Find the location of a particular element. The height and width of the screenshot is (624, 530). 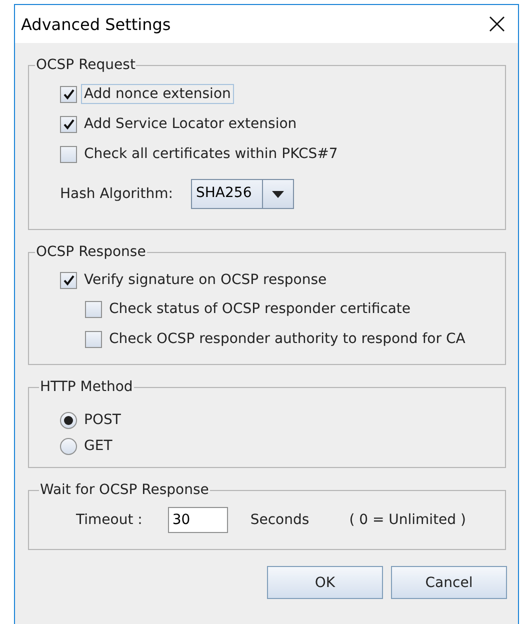

unit-label: Seconds is located at coordinates (280, 520).